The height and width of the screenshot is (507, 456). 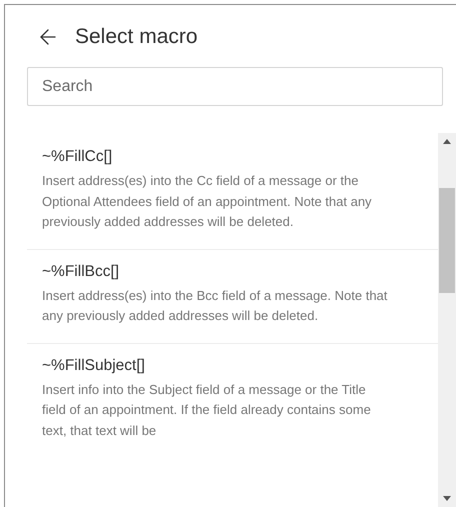 I want to click on page-title: Select macro, so click(x=136, y=37).